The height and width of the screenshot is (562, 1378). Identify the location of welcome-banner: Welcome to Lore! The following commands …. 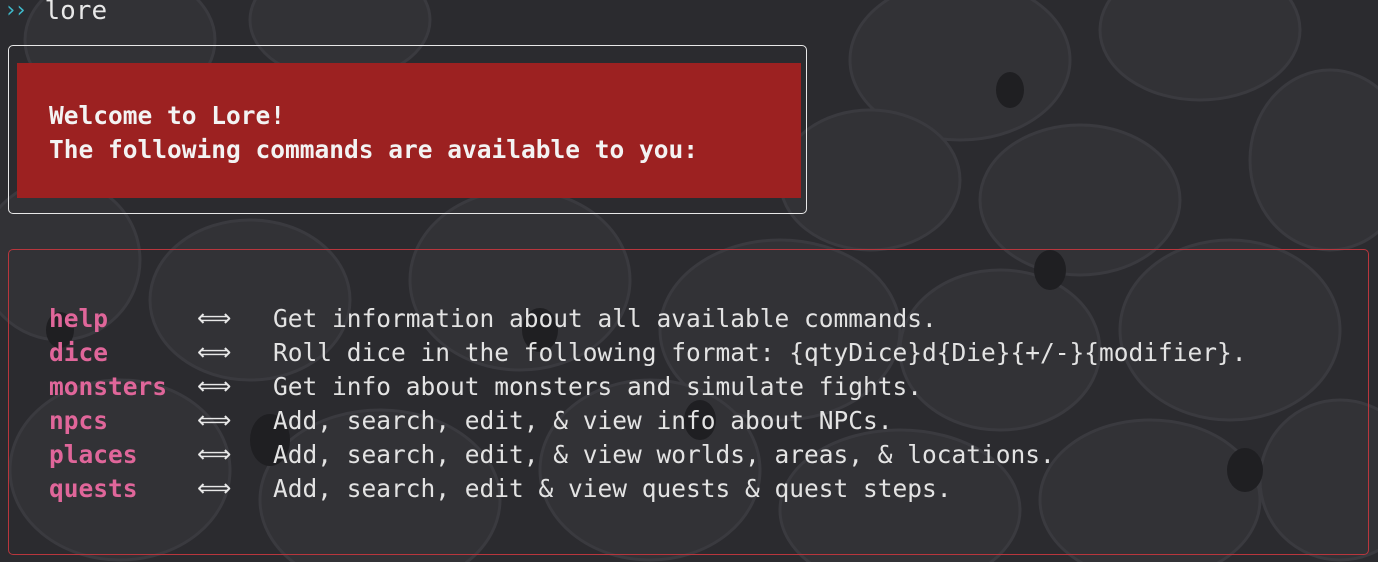
(409, 130).